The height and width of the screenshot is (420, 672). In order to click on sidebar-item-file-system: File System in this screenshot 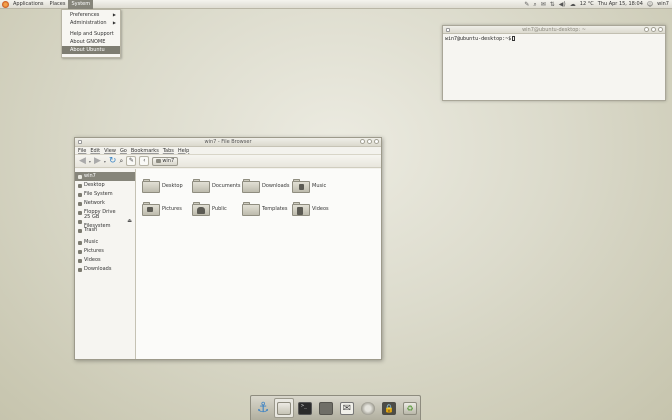, I will do `click(105, 194)`.